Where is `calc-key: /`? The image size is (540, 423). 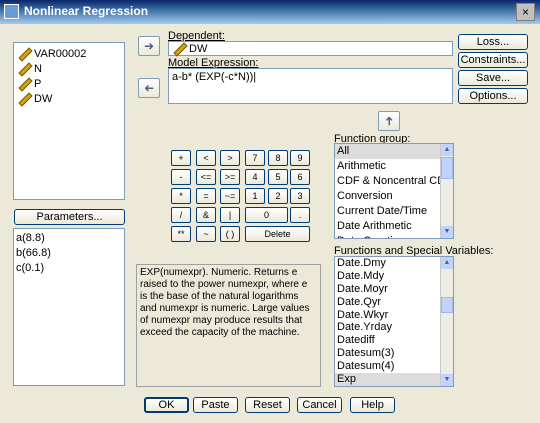 calc-key: / is located at coordinates (181, 215).